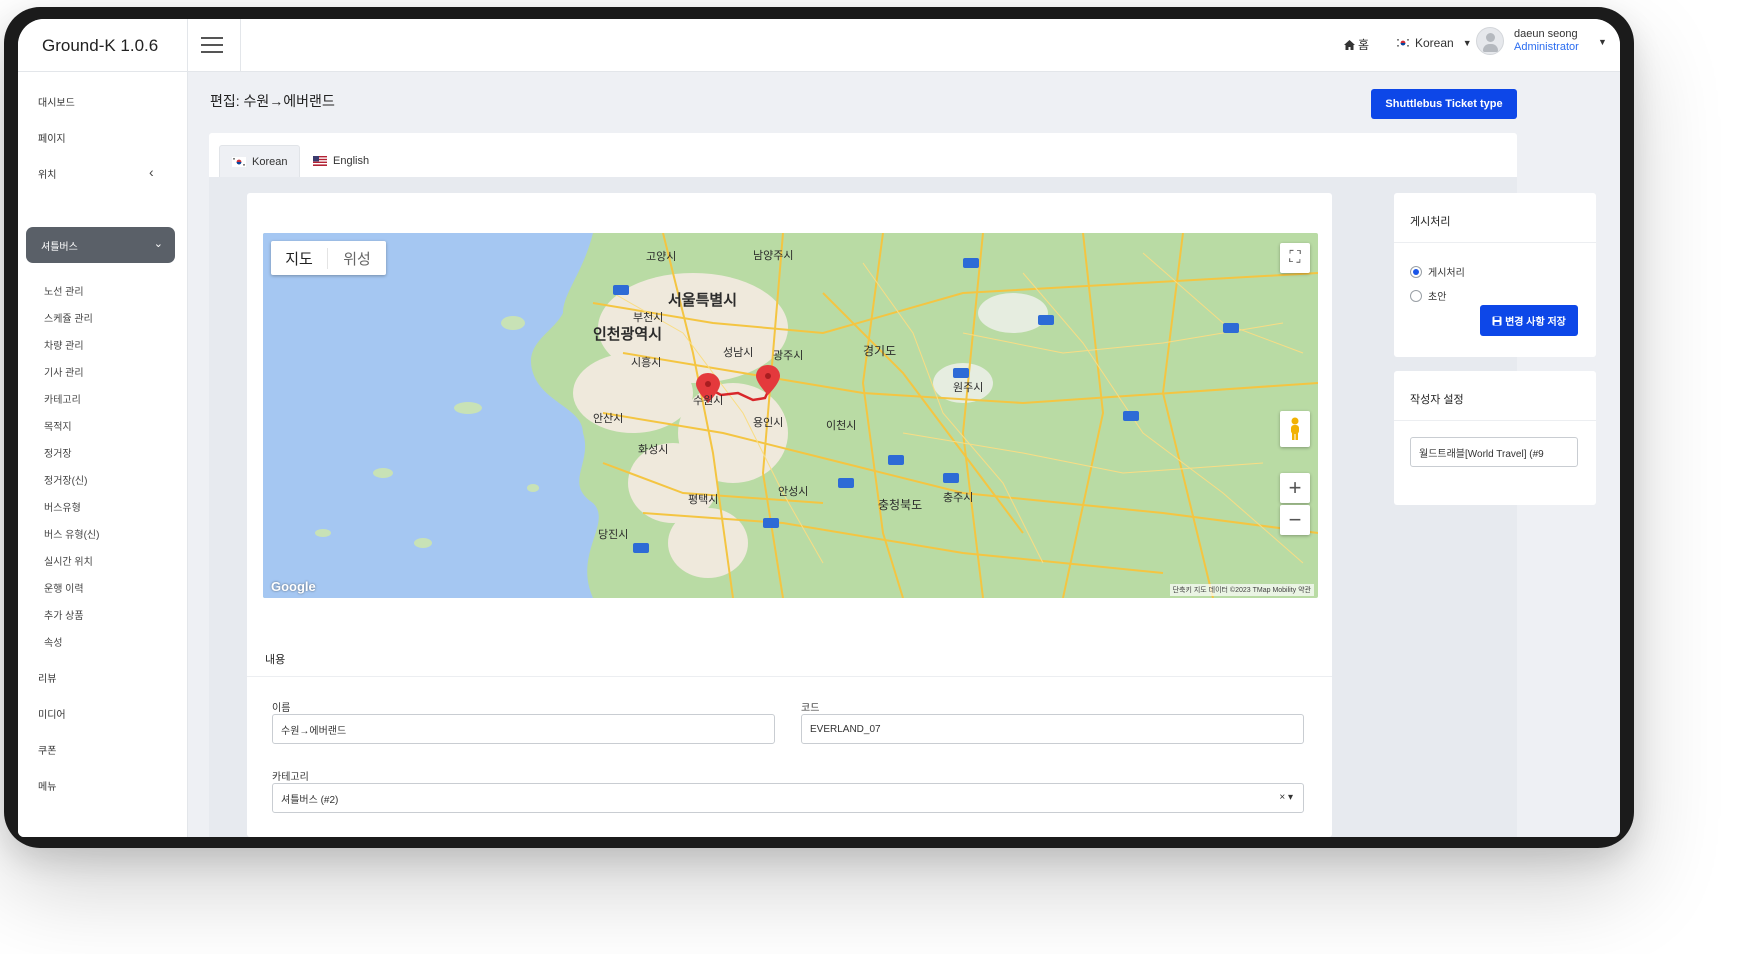 The height and width of the screenshot is (954, 1754). Describe the element at coordinates (56, 101) in the screenshot. I see `sidebar-item-dashboard: 대시보드` at that location.